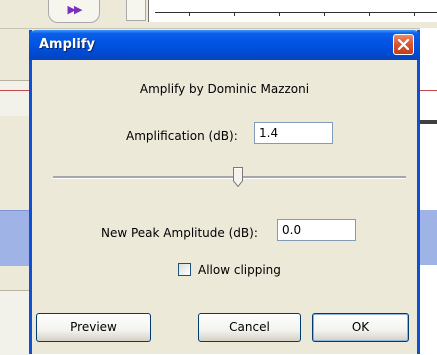  What do you see at coordinates (182, 136) in the screenshot?
I see `amplification-label: Amplification (dB):` at bounding box center [182, 136].